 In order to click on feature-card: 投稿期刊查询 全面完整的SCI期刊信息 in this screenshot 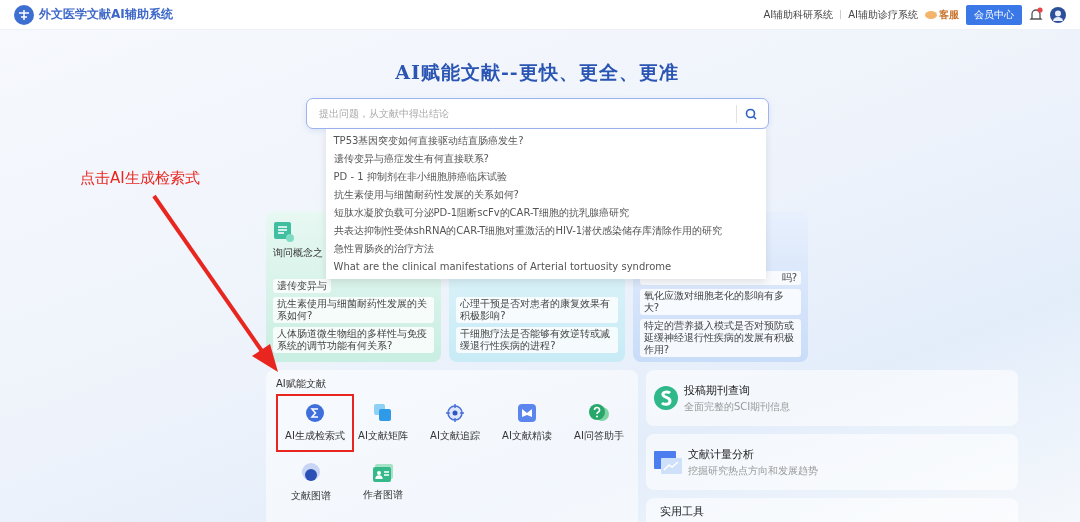, I will do `click(832, 398)`.